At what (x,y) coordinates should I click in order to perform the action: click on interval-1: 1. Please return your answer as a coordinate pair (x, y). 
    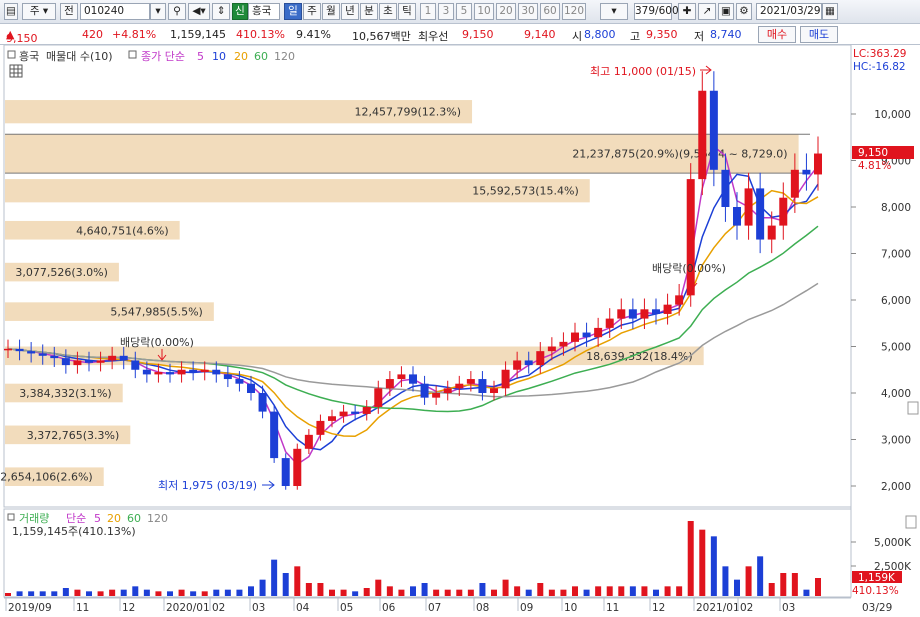
    Looking at the image, I should click on (428, 11).